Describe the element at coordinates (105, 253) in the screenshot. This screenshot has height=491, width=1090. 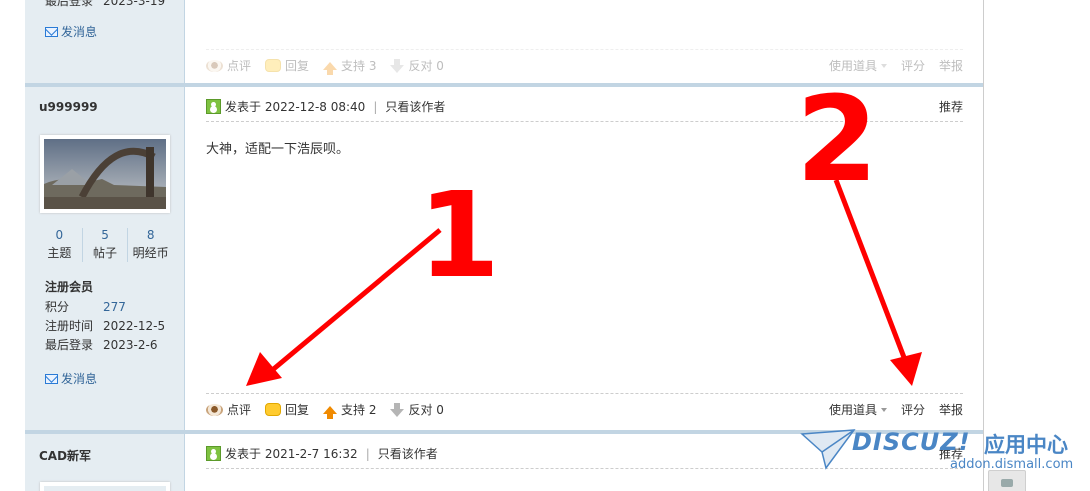
I see `stat-posts-label: 帖子` at that location.